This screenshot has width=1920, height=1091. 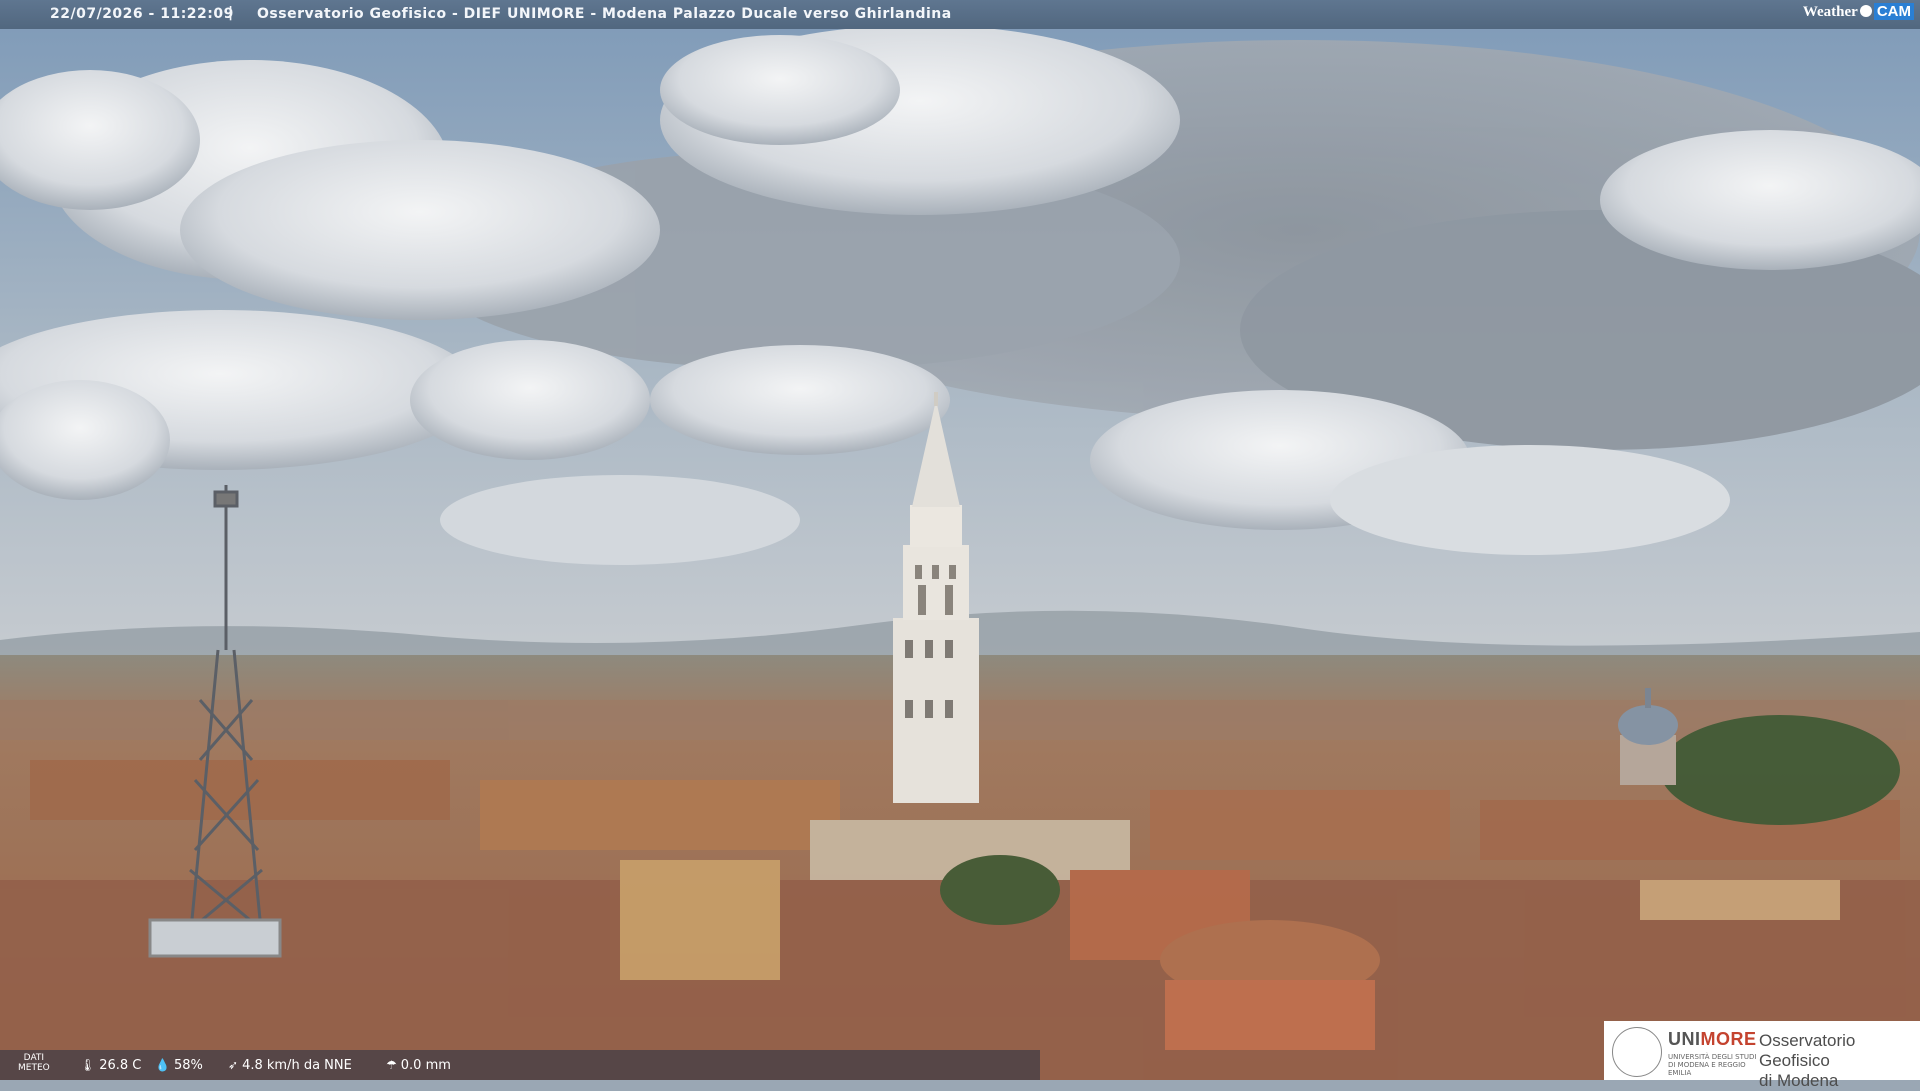 What do you see at coordinates (1830, 12) in the screenshot?
I see `brand-weather-text: Weather` at bounding box center [1830, 12].